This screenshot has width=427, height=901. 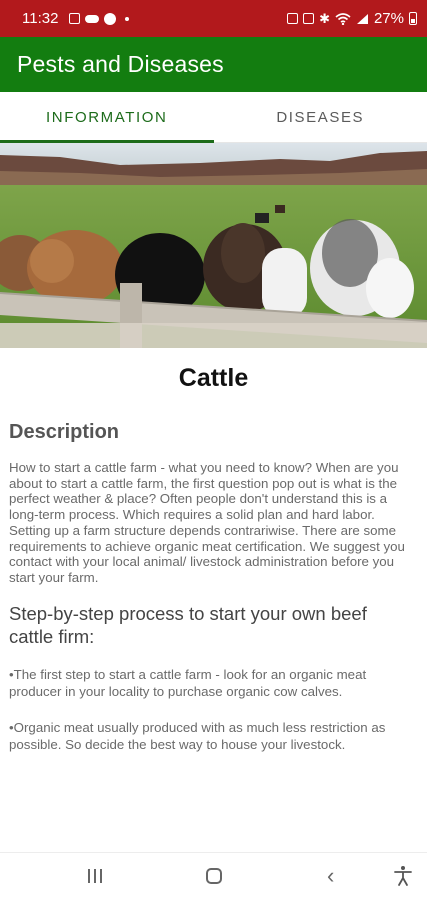 What do you see at coordinates (92, 19) in the screenshot?
I see `cloud-icon` at bounding box center [92, 19].